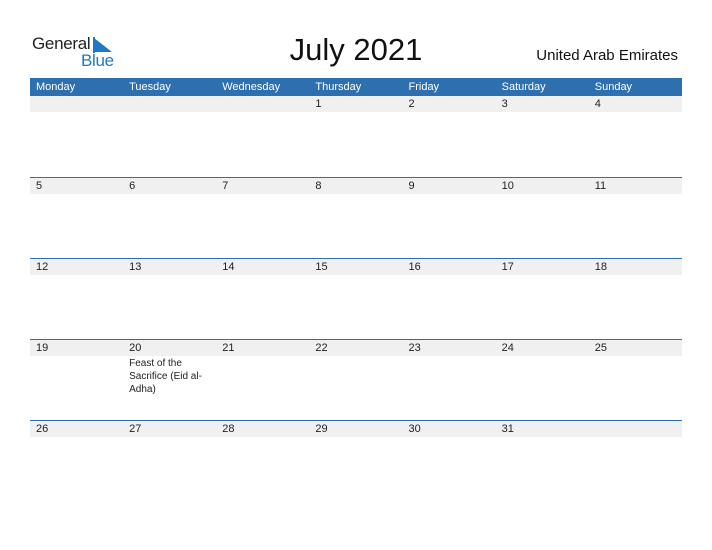 The height and width of the screenshot is (550, 712). I want to click on day-number: 15, so click(321, 267).